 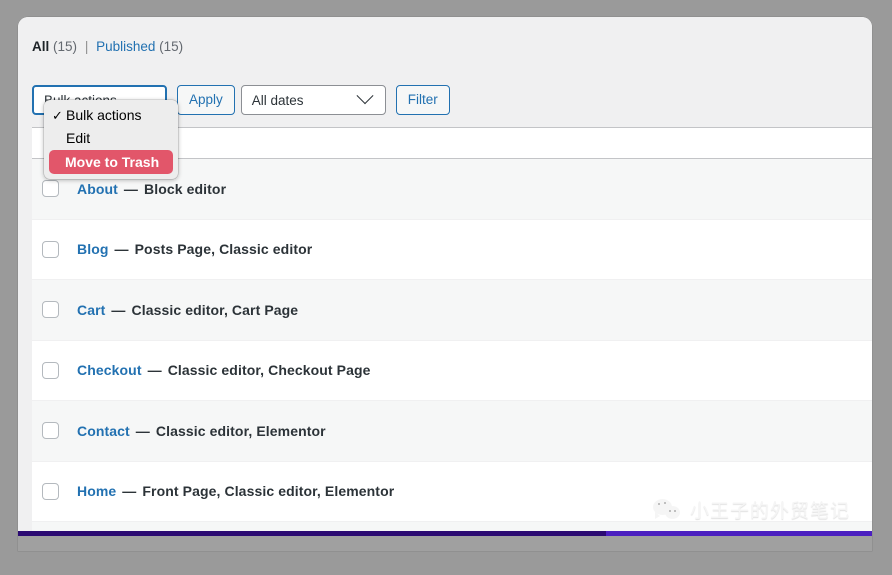 I want to click on dropdown-item: ✓ Bulk actions, so click(x=111, y=115).